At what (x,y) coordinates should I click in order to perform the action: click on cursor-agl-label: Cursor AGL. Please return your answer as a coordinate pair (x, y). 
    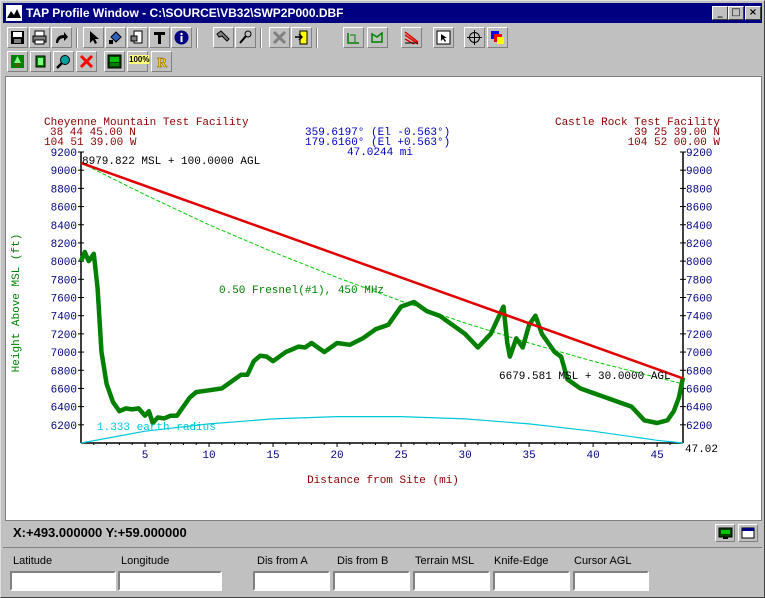
    Looking at the image, I should click on (603, 561).